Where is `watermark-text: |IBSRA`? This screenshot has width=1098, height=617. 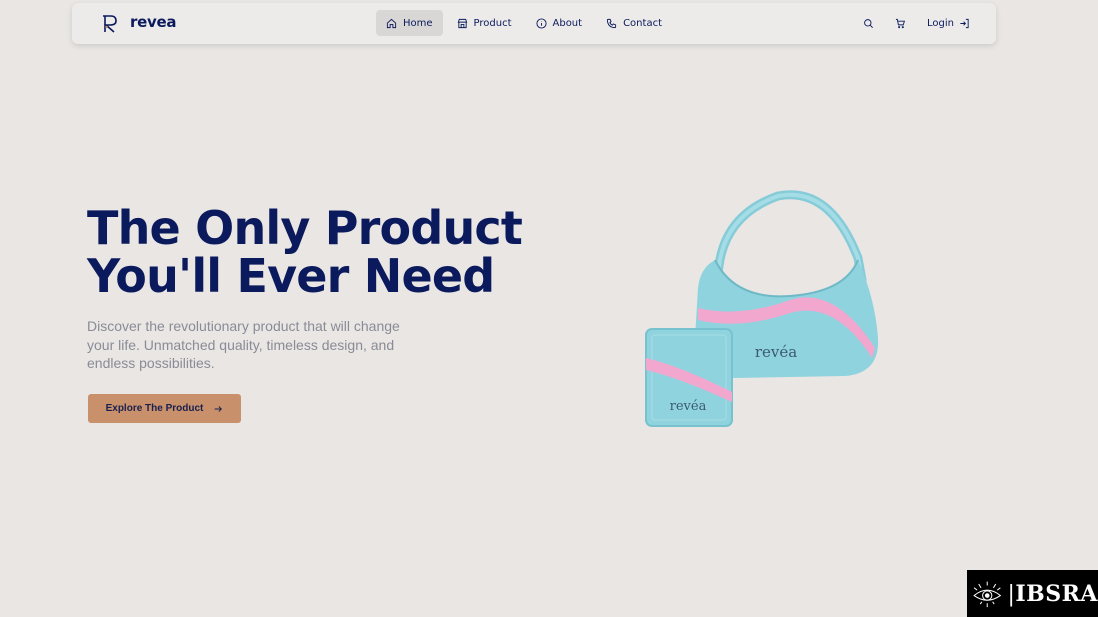
watermark-text: |IBSRA is located at coordinates (1052, 593).